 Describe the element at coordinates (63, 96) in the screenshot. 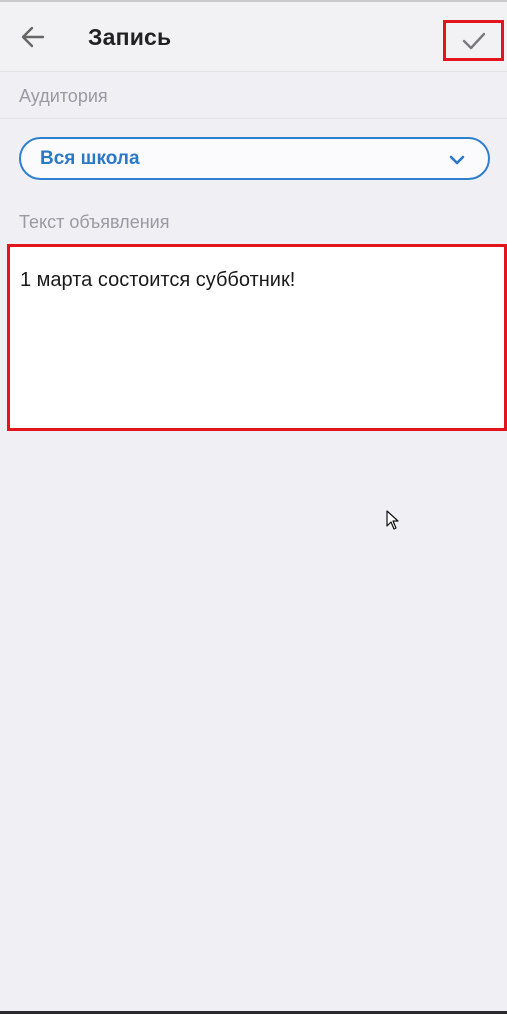

I see `audience-label: Аудитория` at that location.